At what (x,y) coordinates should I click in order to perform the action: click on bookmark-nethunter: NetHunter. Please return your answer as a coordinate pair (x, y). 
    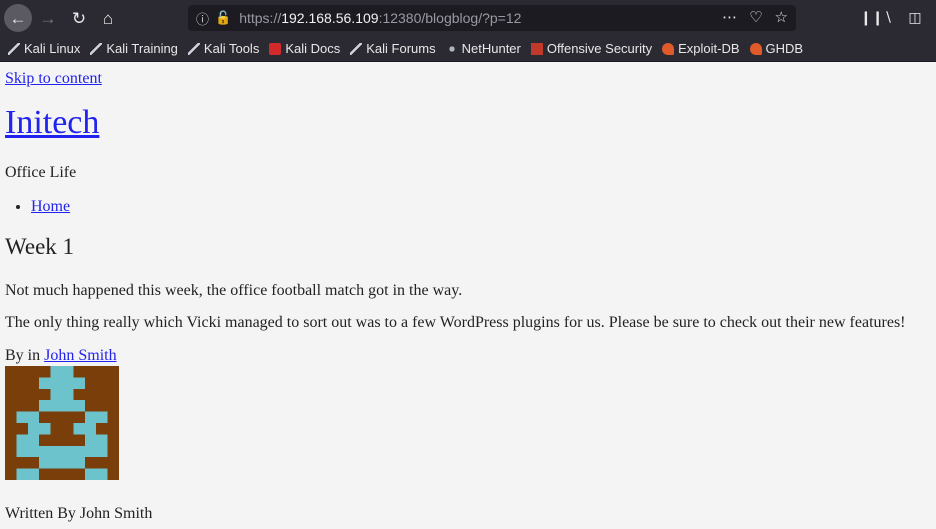
    Looking at the image, I should click on (483, 48).